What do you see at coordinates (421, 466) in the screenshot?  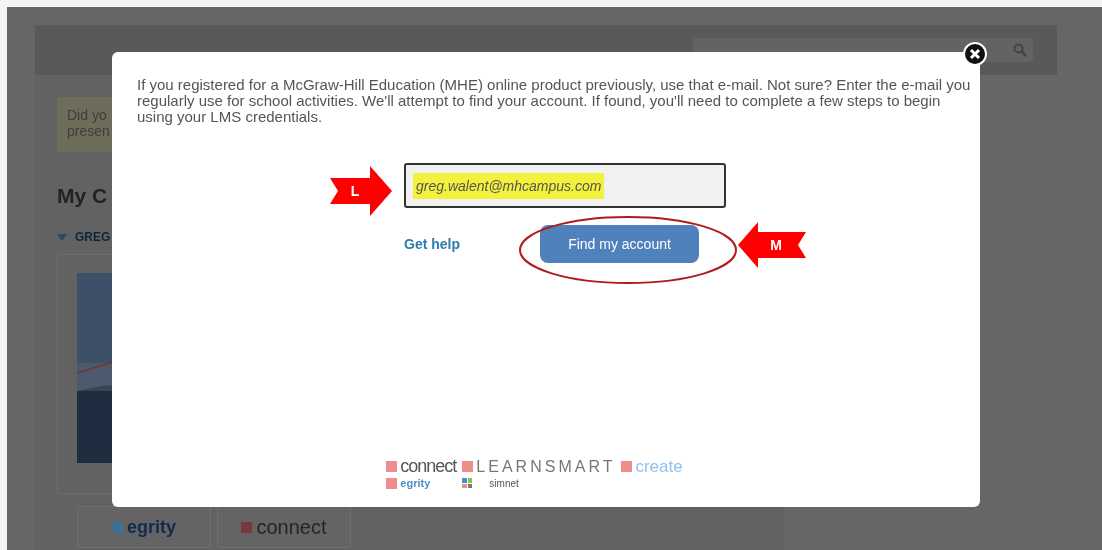 I see `brand-logo: connect` at bounding box center [421, 466].